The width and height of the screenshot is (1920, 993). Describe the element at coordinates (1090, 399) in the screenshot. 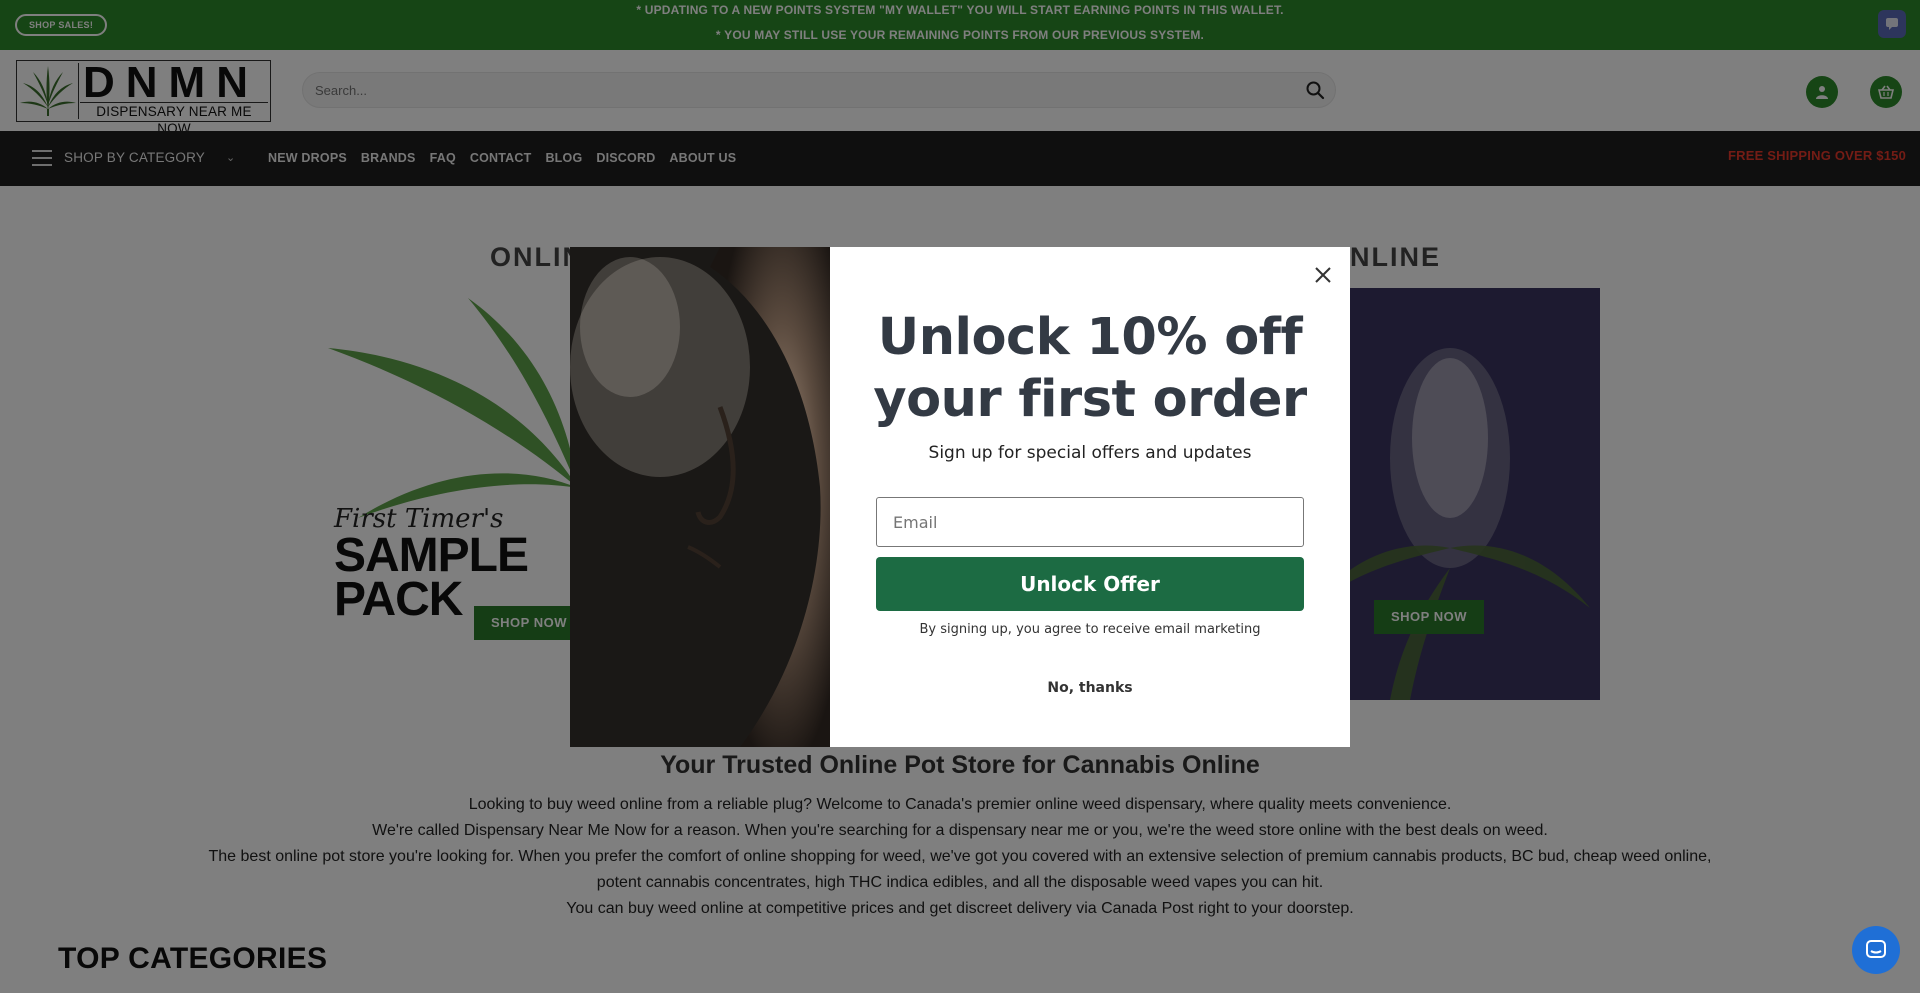

I see `modal-headline-line-2: your first order` at that location.